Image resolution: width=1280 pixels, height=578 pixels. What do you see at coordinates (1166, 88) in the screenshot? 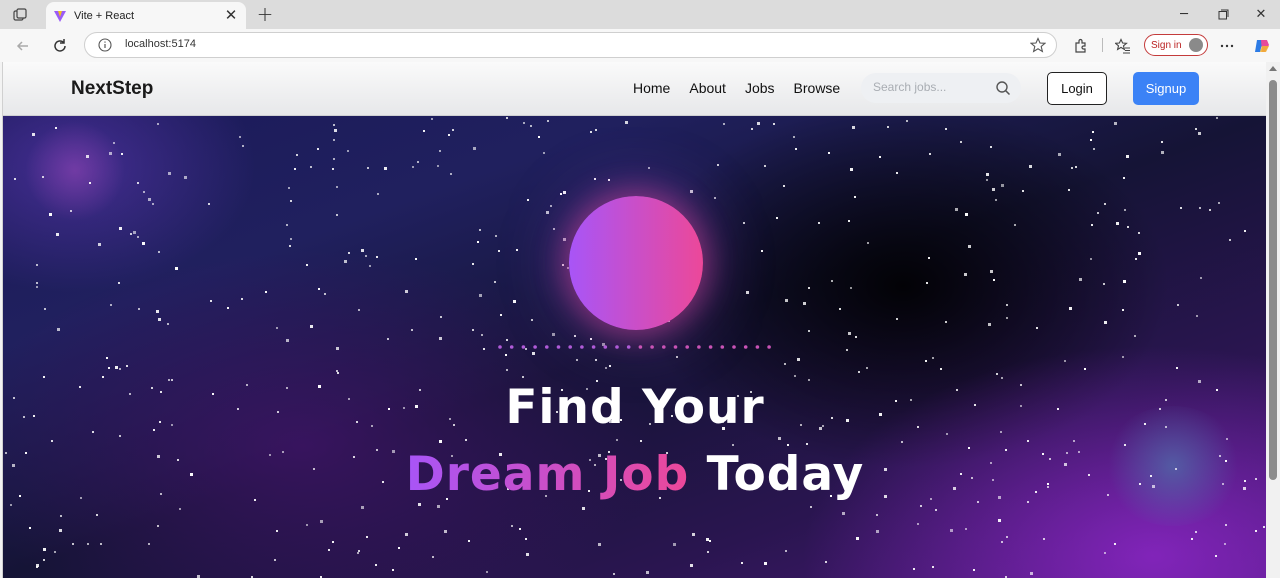
I see `signup-button: Signup` at bounding box center [1166, 88].